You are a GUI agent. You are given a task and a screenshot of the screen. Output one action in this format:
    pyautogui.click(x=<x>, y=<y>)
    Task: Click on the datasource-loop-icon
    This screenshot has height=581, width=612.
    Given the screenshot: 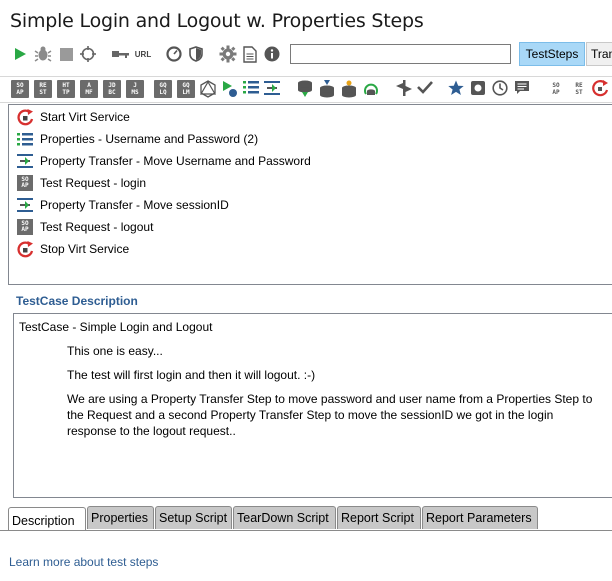 What is the action you would take?
    pyautogui.click(x=372, y=89)
    